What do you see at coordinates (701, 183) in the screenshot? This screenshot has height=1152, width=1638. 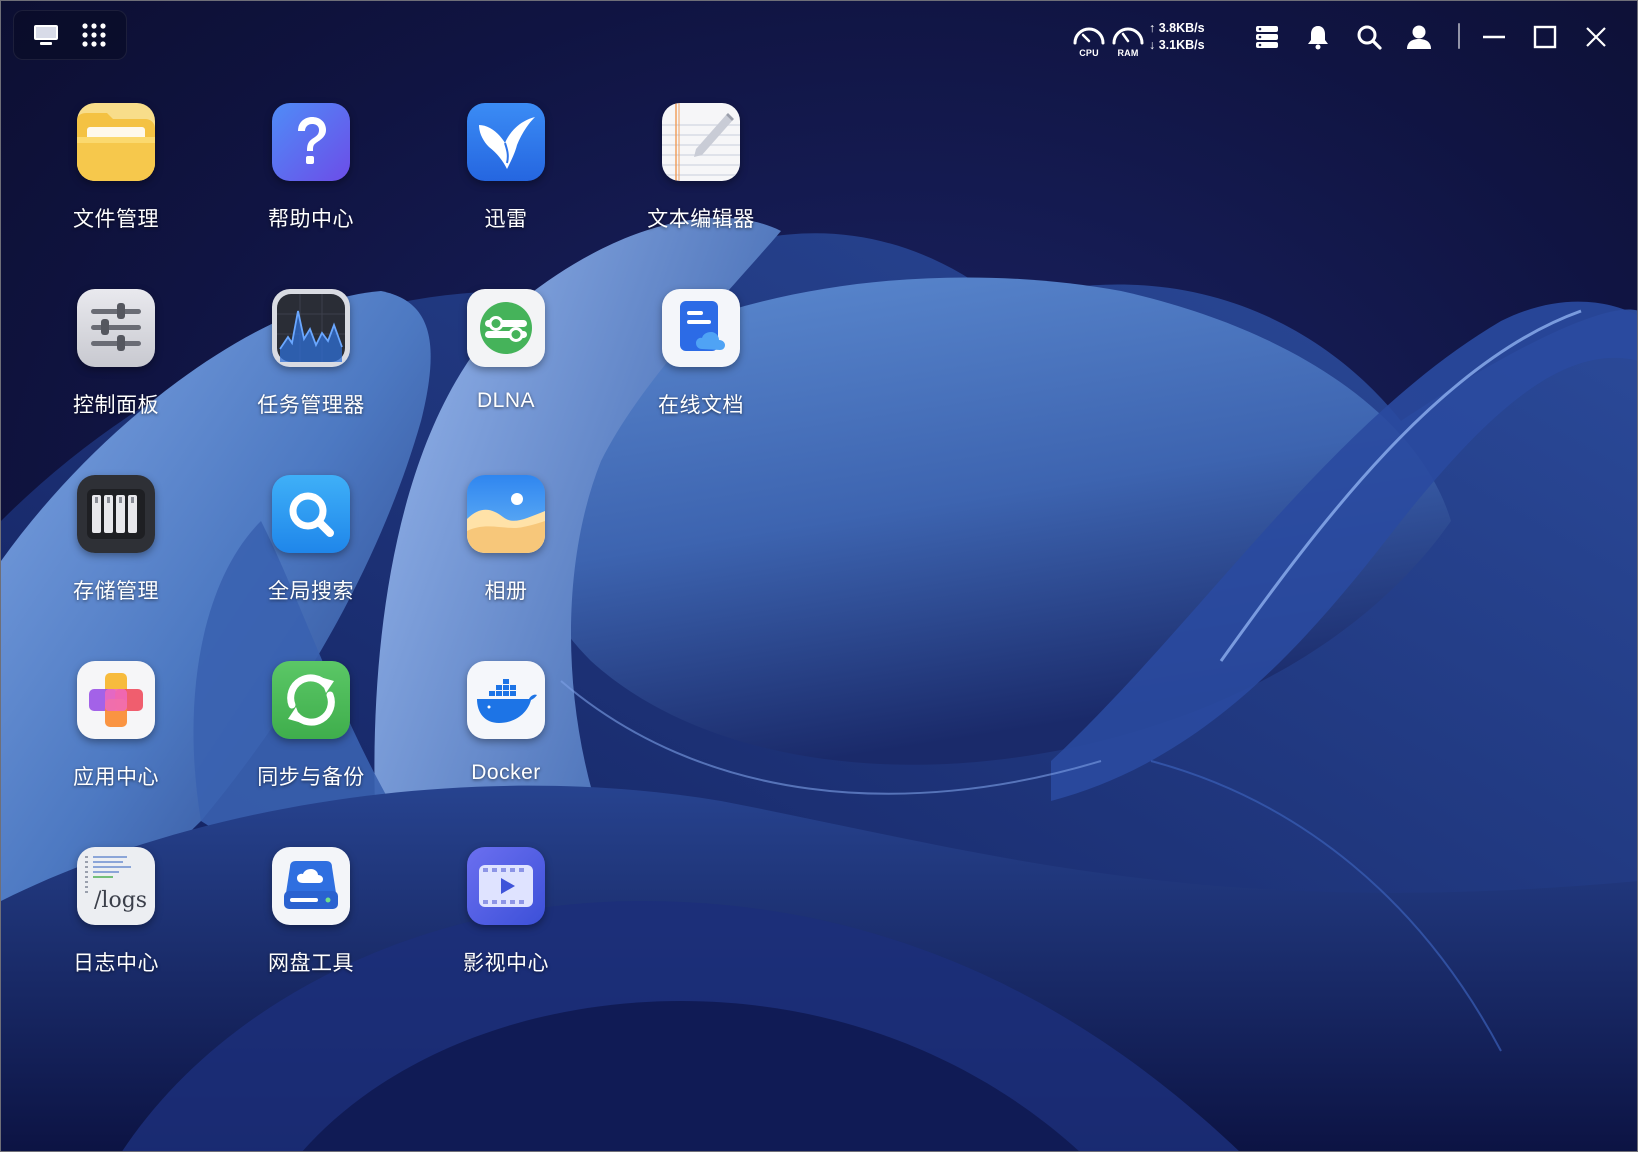 I see `app-text-editor: 文本编辑器` at bounding box center [701, 183].